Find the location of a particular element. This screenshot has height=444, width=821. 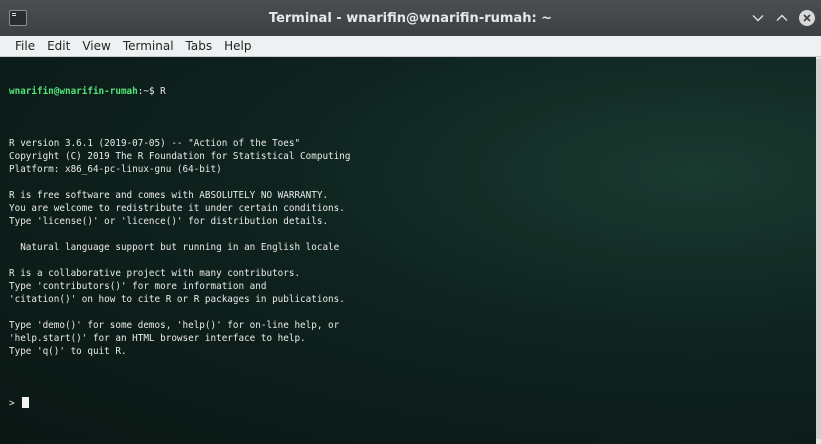

window-controls is located at coordinates (783, 18).